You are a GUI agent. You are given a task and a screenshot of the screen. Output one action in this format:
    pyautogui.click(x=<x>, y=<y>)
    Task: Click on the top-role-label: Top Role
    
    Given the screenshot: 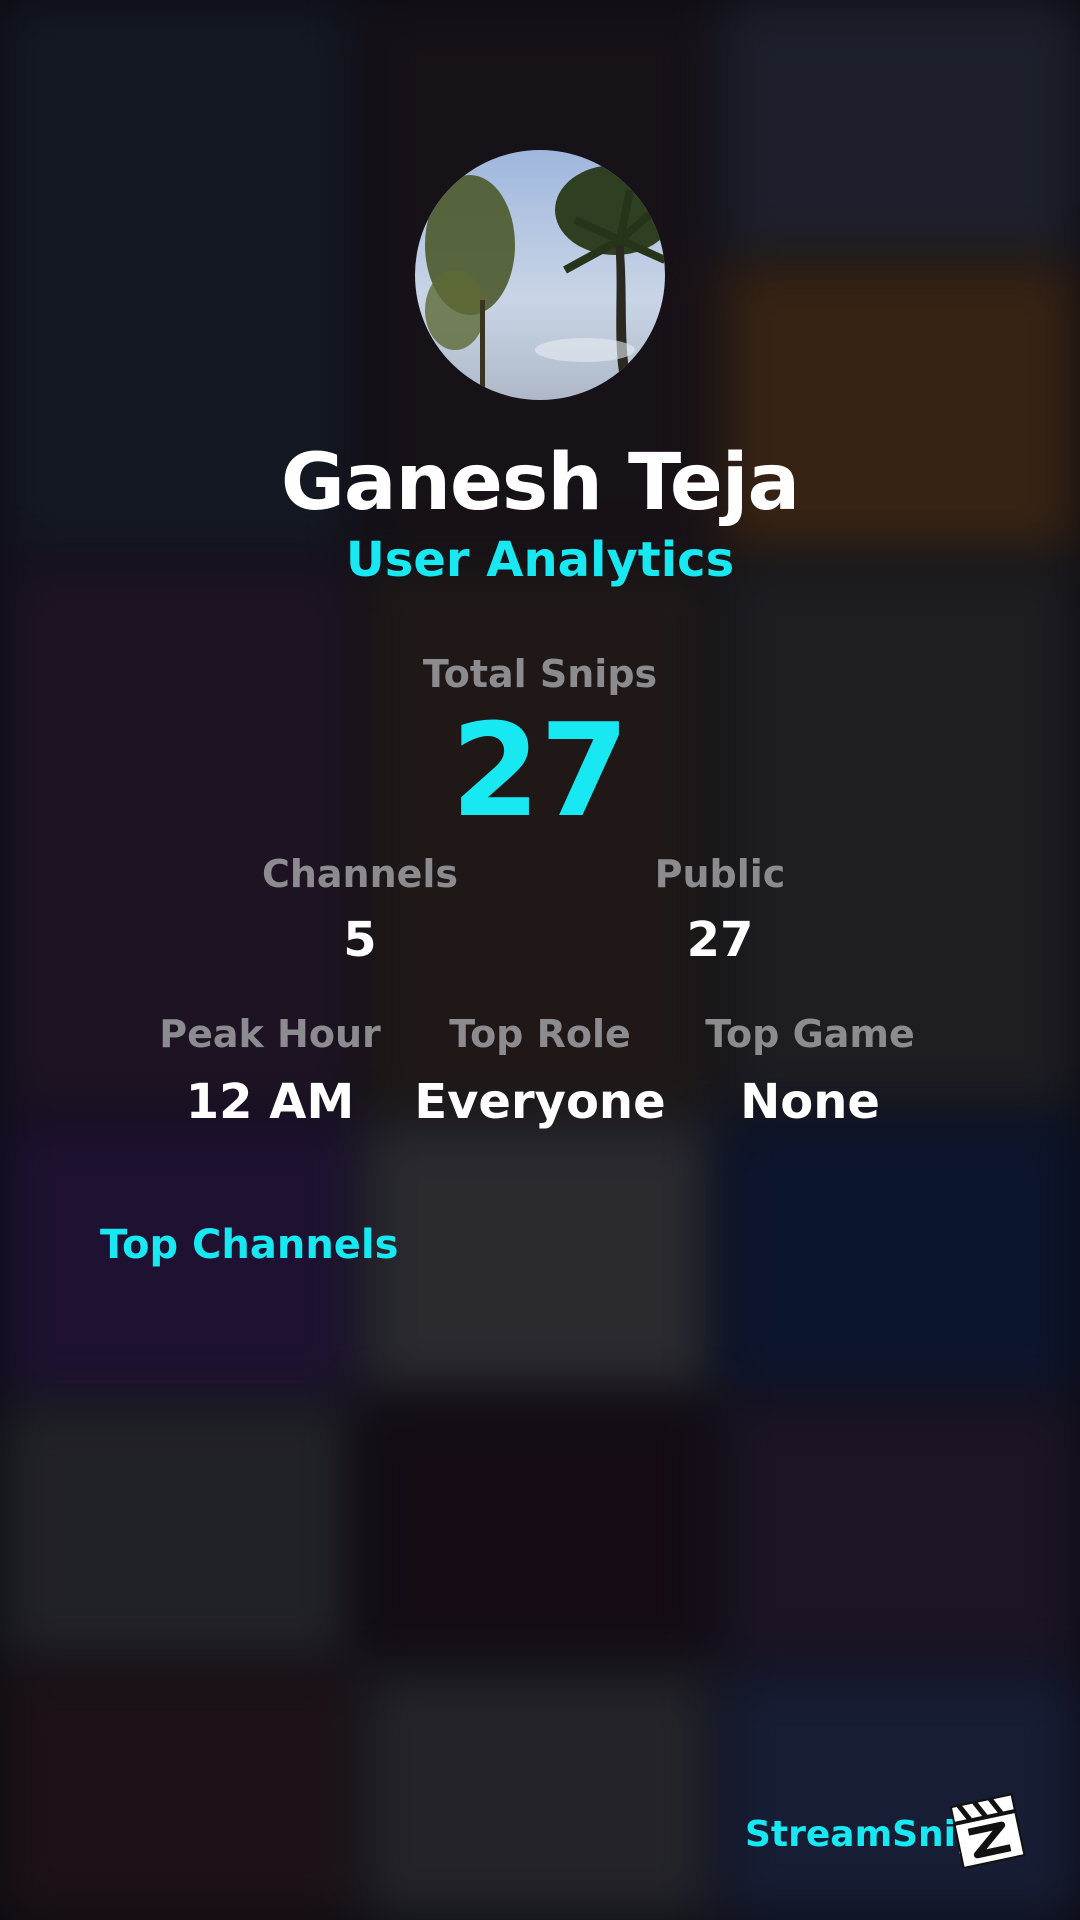 What is the action you would take?
    pyautogui.click(x=540, y=1034)
    